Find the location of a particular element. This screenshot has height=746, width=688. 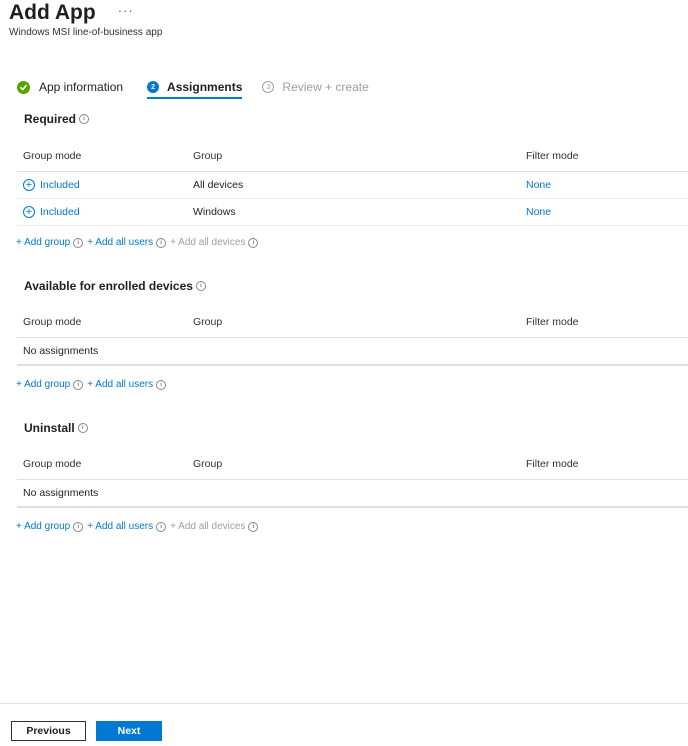

group-cell: Windows is located at coordinates (214, 212).